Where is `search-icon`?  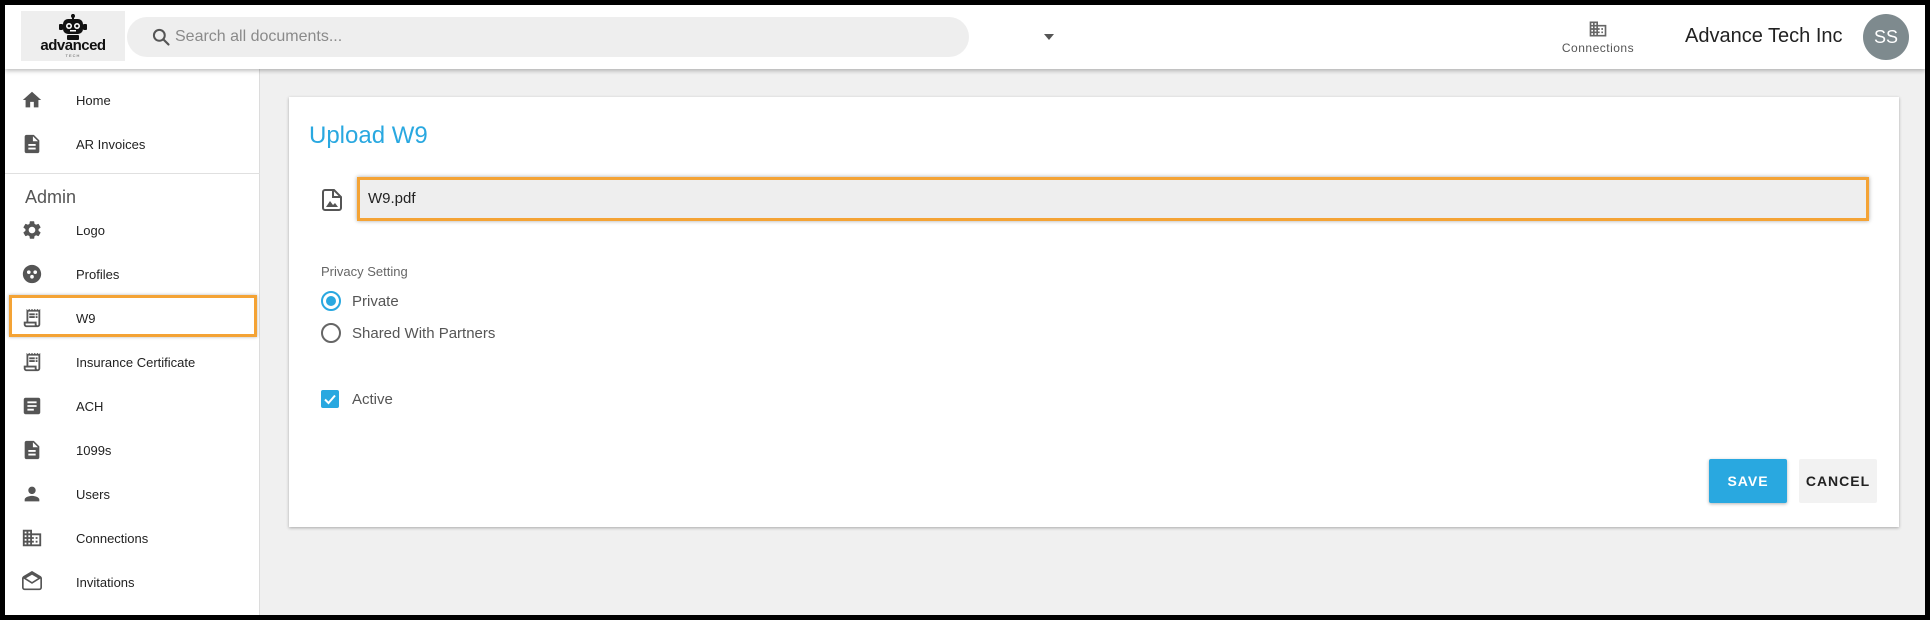
search-icon is located at coordinates (161, 37).